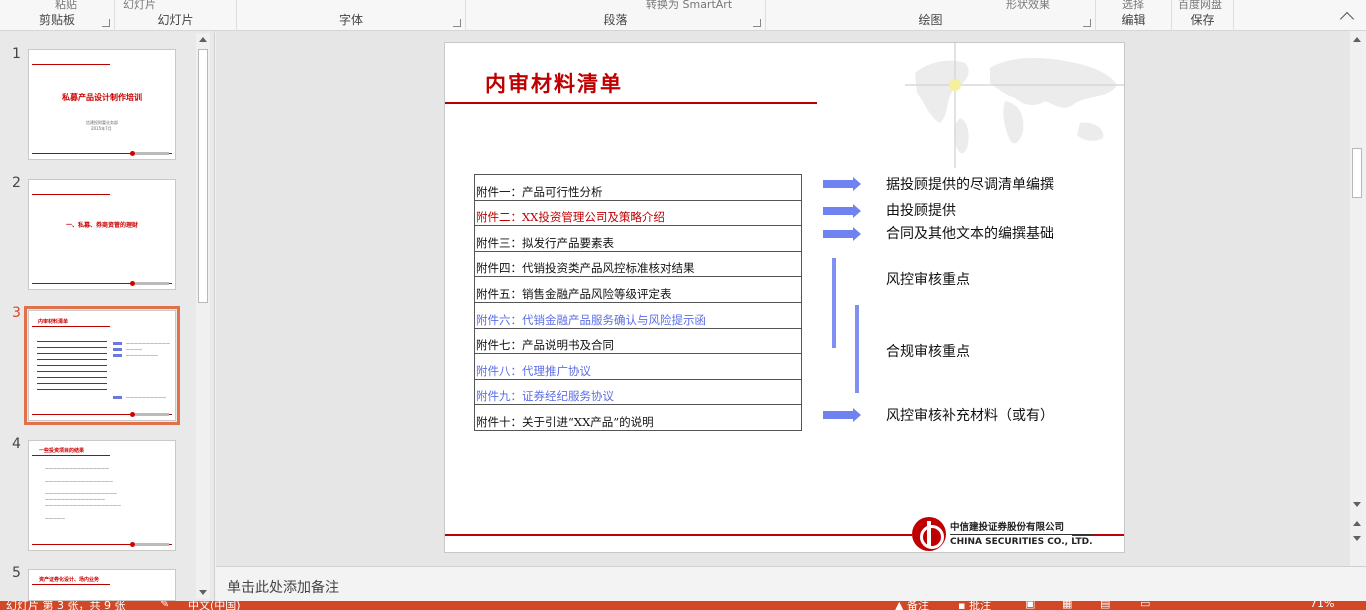 The width and height of the screenshot is (1366, 610). Describe the element at coordinates (1105, 605) in the screenshot. I see `reading-view-icon: ▤` at that location.